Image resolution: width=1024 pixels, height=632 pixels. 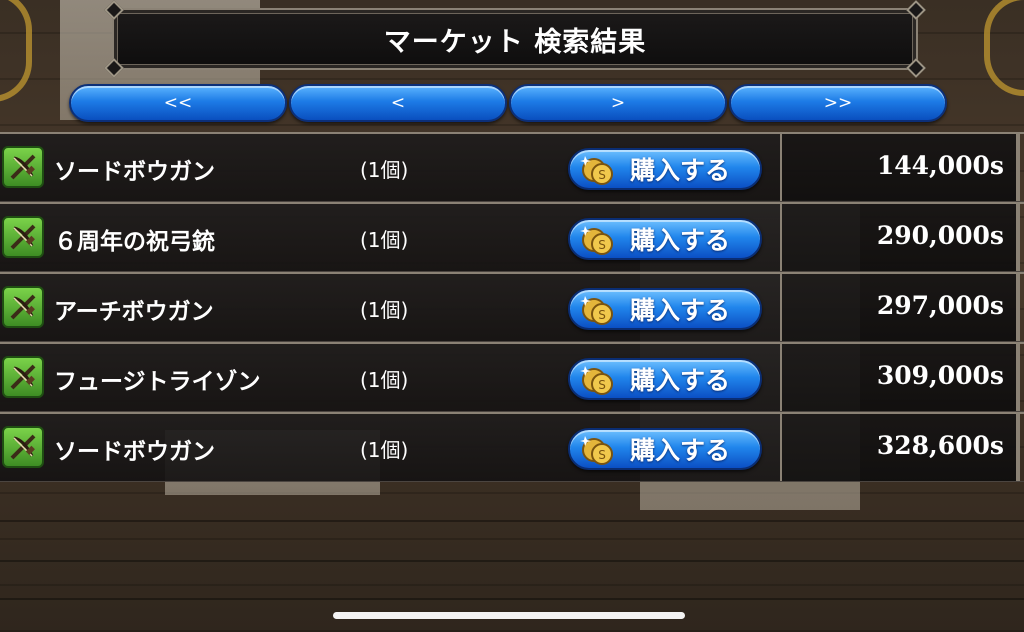 I want to click on price-panel: 297,000s, so click(x=900, y=307).